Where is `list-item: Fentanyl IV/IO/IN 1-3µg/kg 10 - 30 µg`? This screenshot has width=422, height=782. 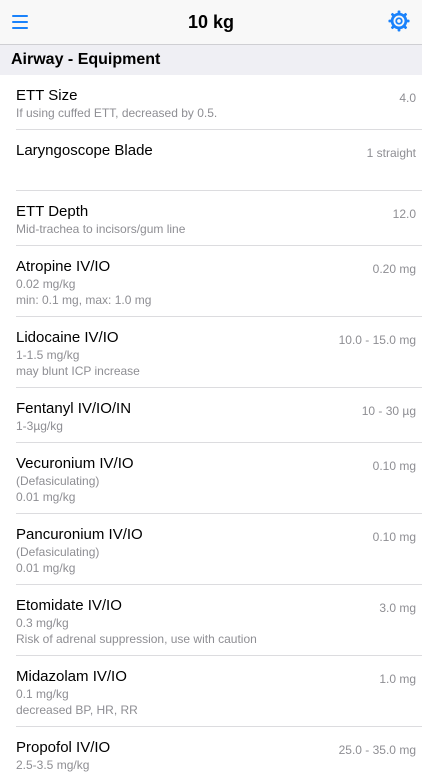
list-item: Fentanyl IV/IO/IN 1-3µg/kg 10 - 30 µg is located at coordinates (211, 415).